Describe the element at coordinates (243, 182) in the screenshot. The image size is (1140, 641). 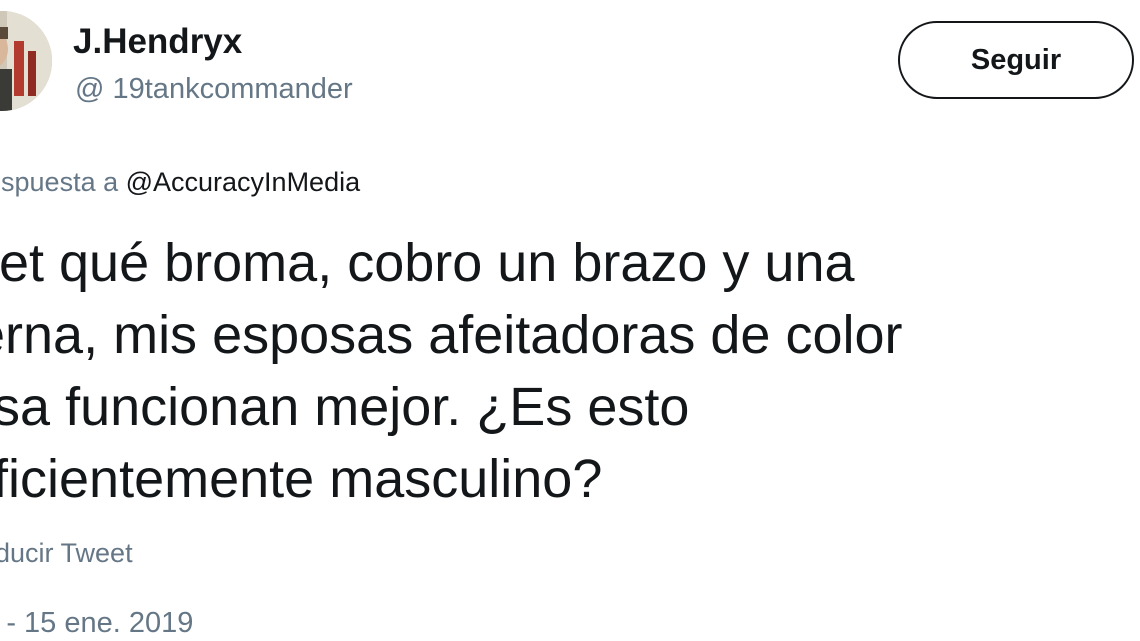
I see `reply-mention-link: @AccuracyInMedia` at that location.